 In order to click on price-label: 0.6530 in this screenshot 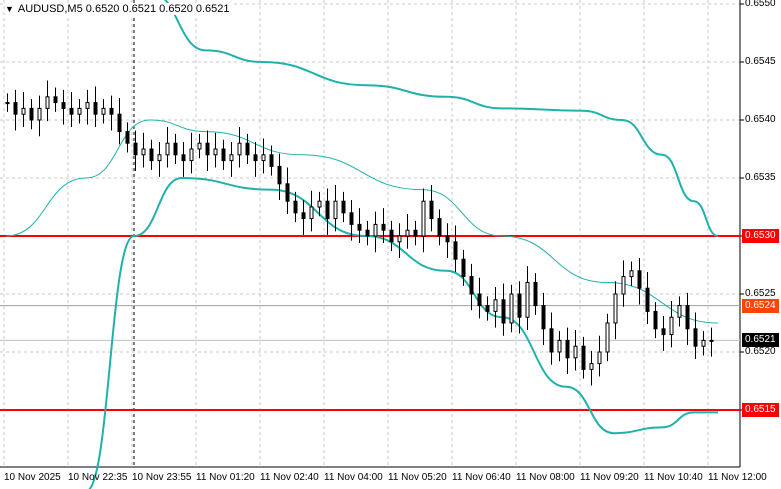, I will do `click(760, 236)`.